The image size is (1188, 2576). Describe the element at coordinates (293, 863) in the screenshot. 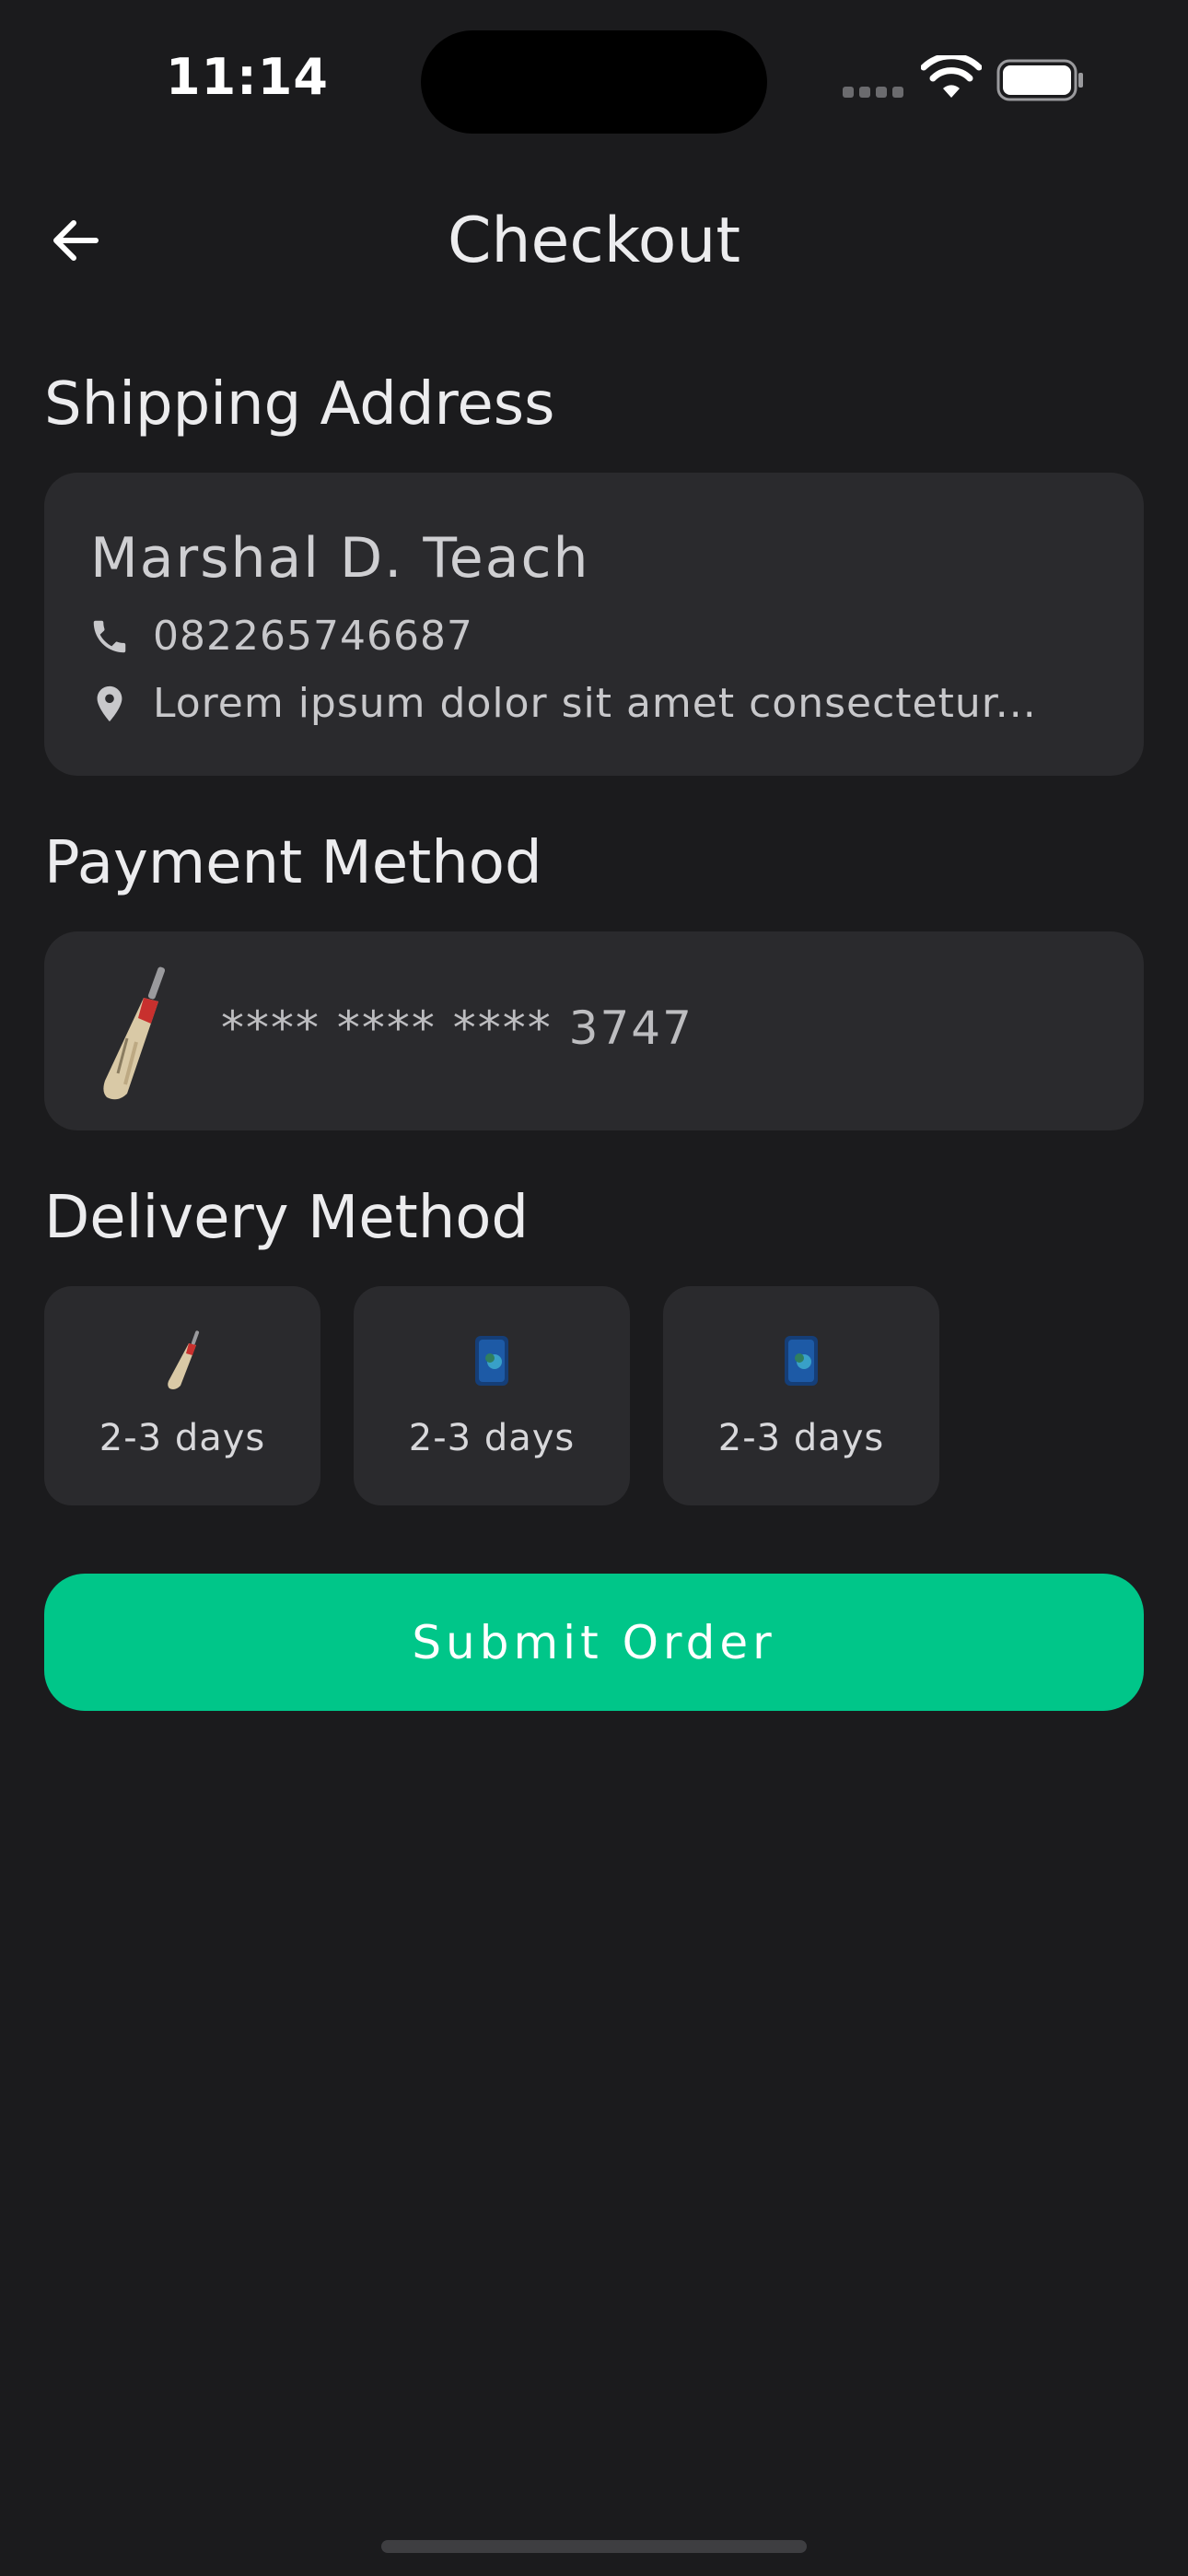

I see `payment-section-title: Payment Method` at that location.